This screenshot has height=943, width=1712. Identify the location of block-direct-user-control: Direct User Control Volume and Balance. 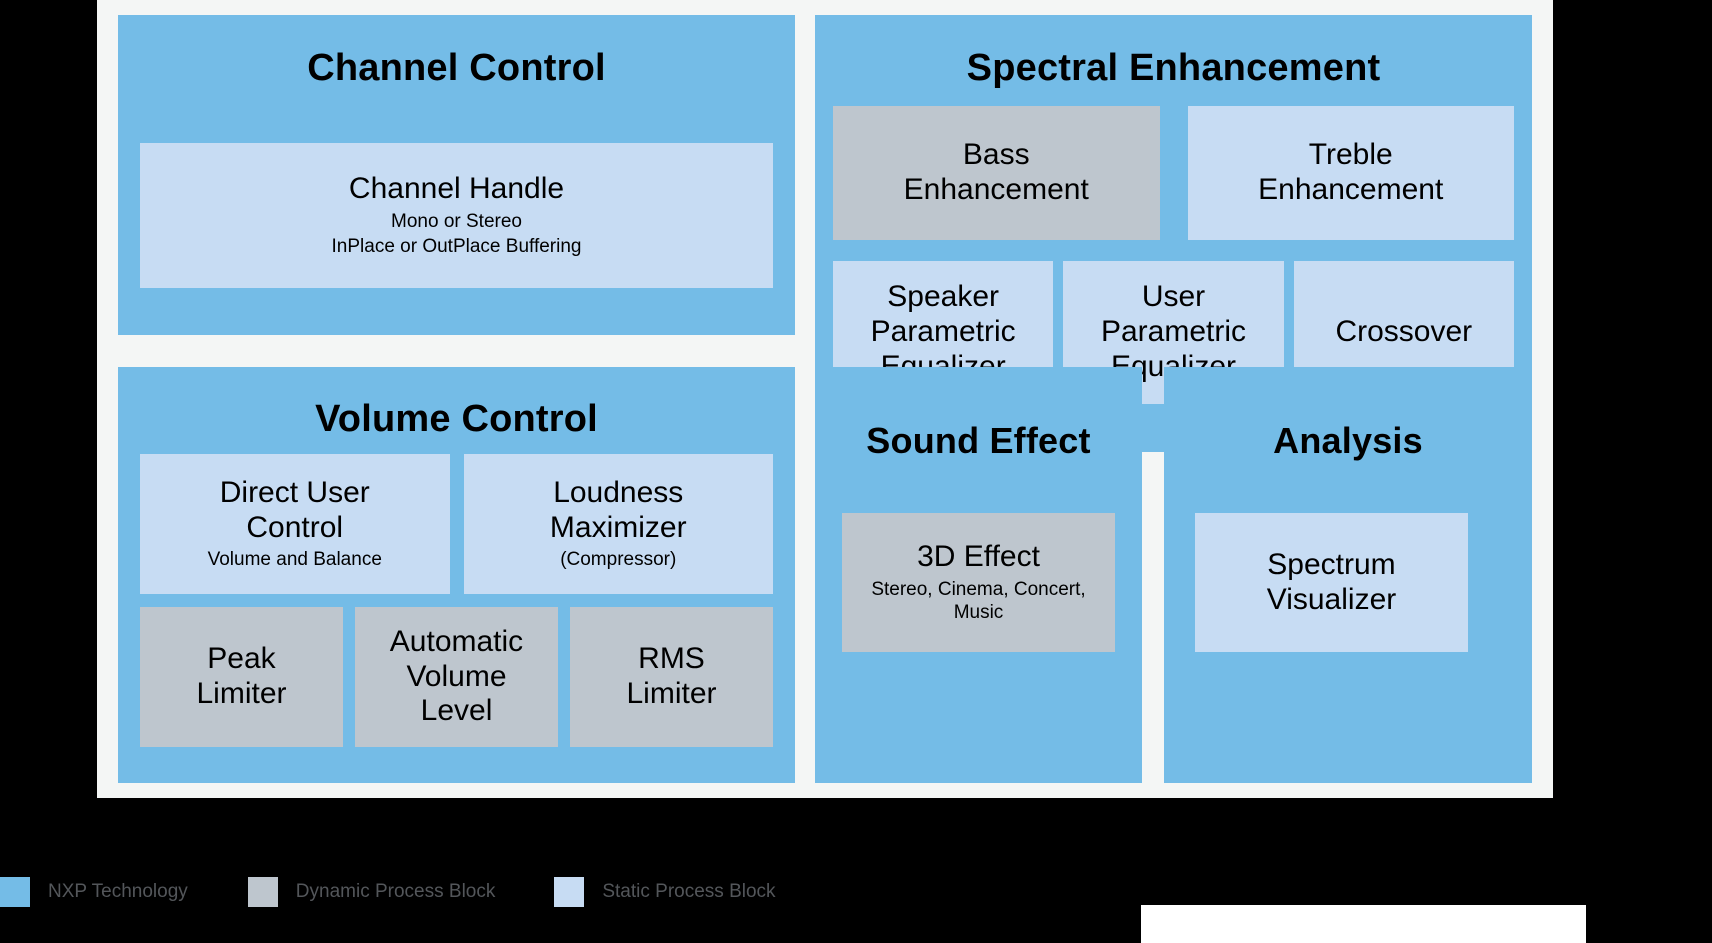
(295, 524).